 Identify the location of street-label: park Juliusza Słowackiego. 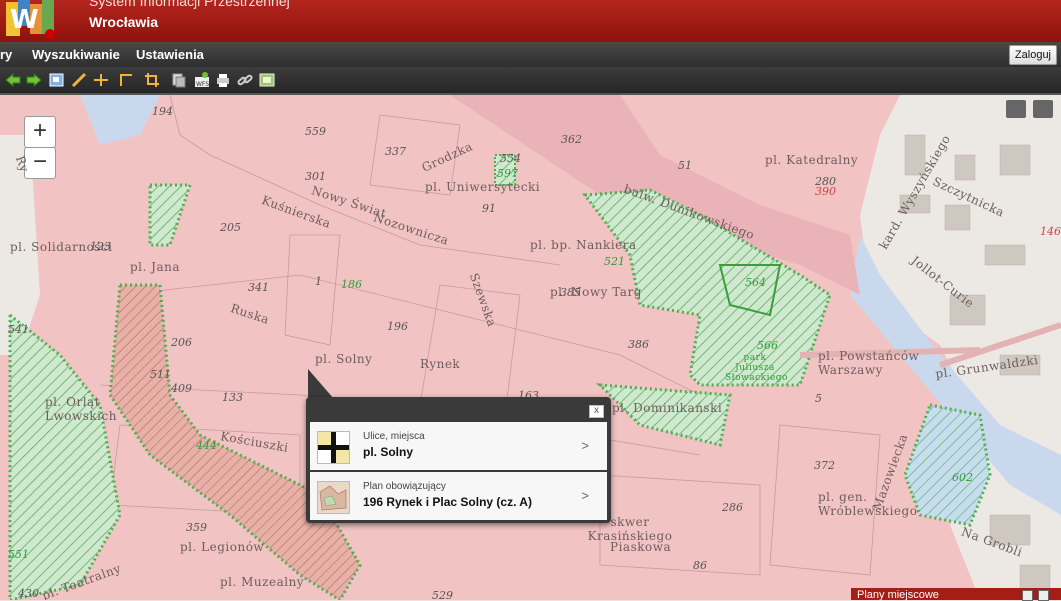
(756, 368).